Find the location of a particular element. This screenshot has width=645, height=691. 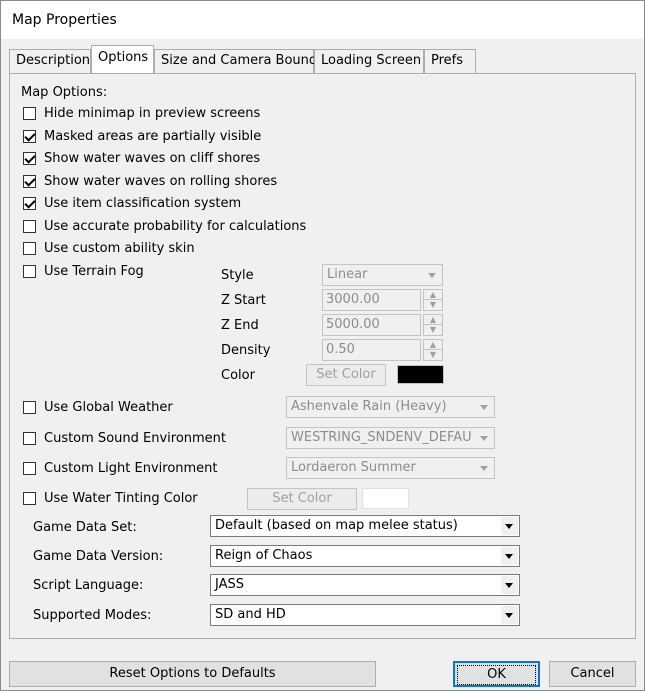

cancel-button: Cancel is located at coordinates (592, 674).